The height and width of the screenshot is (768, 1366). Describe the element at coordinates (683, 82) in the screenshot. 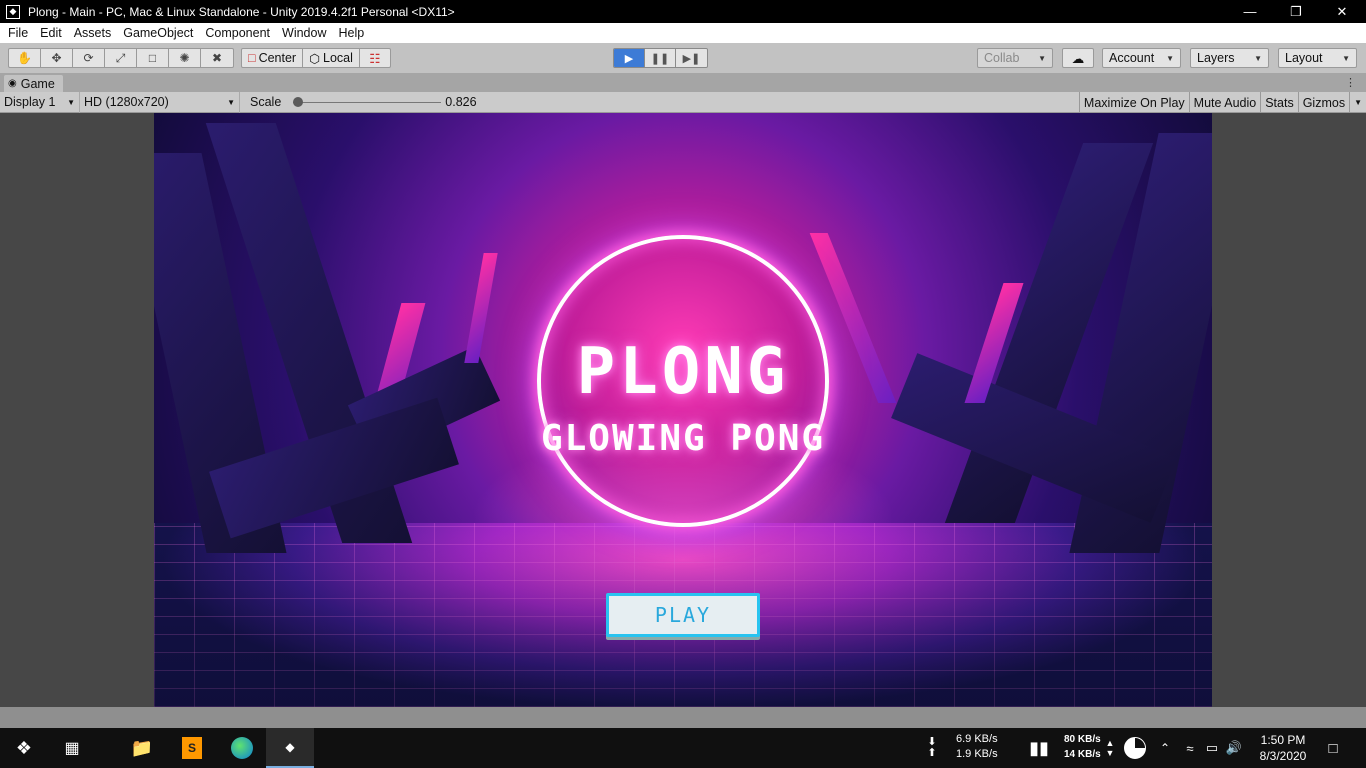

I see `tab-bar: ◉ Game ⋮` at that location.